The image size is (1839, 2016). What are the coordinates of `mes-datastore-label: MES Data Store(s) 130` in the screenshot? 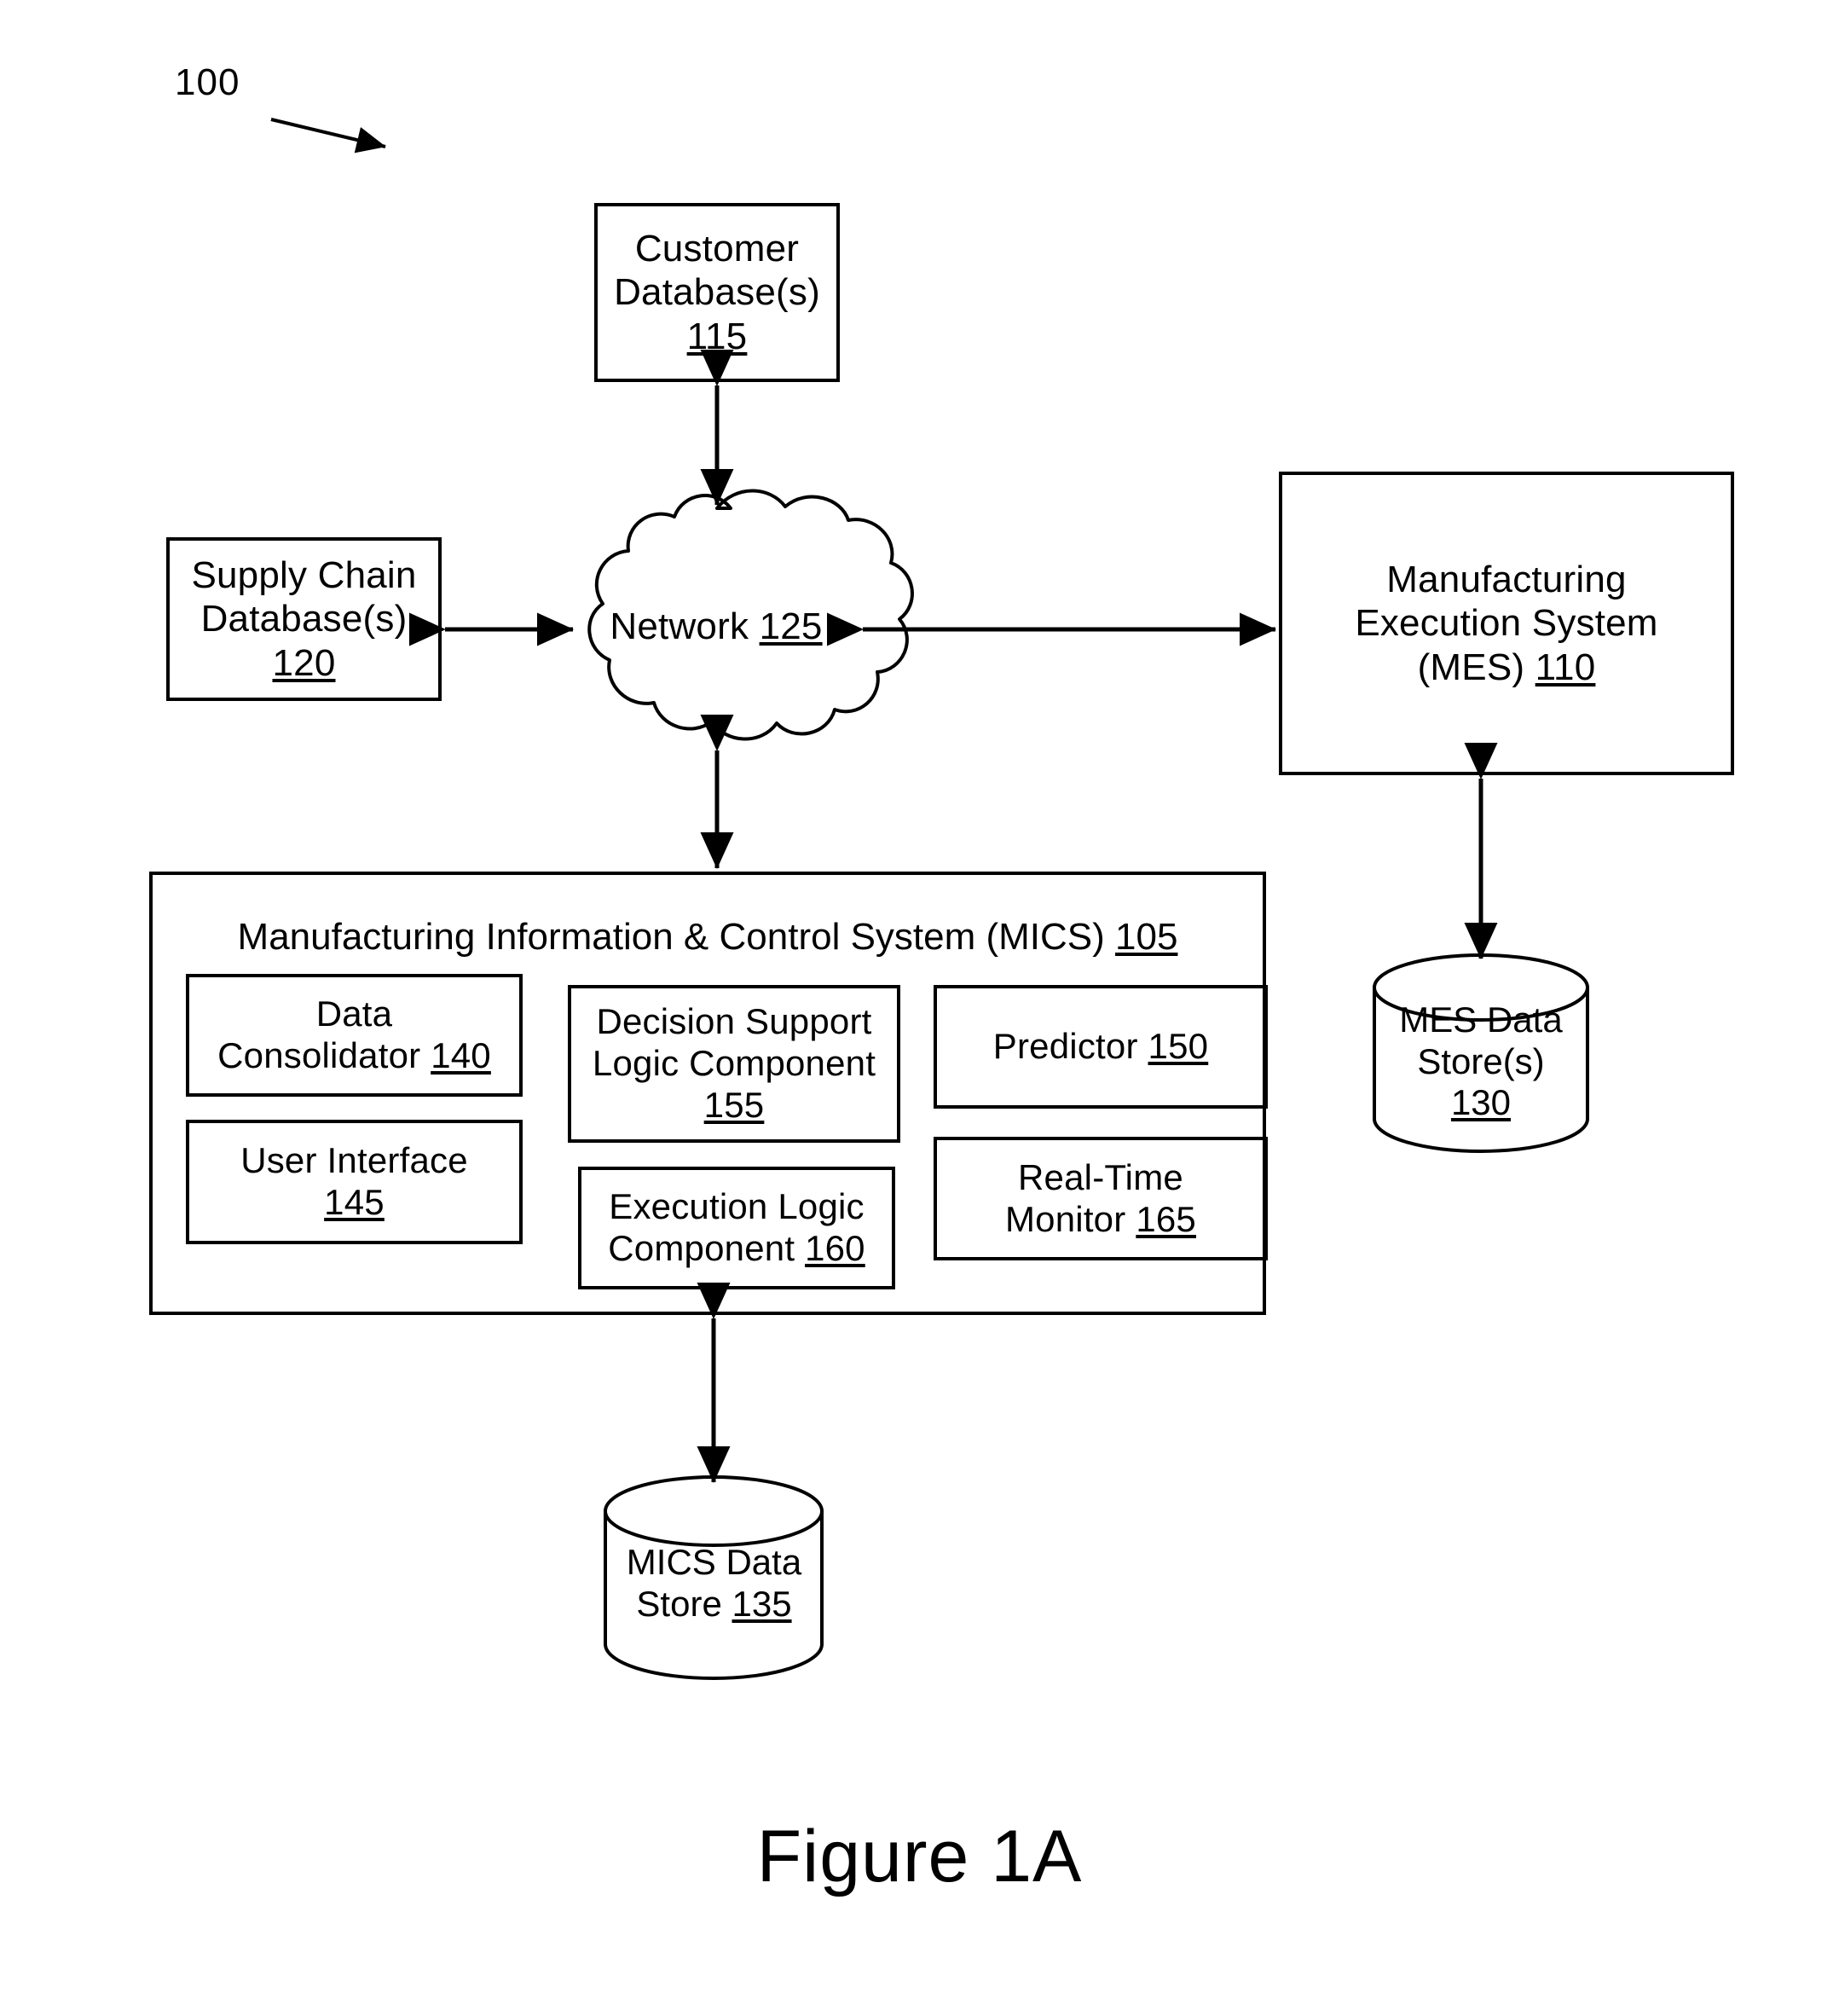 It's located at (1481, 1061).